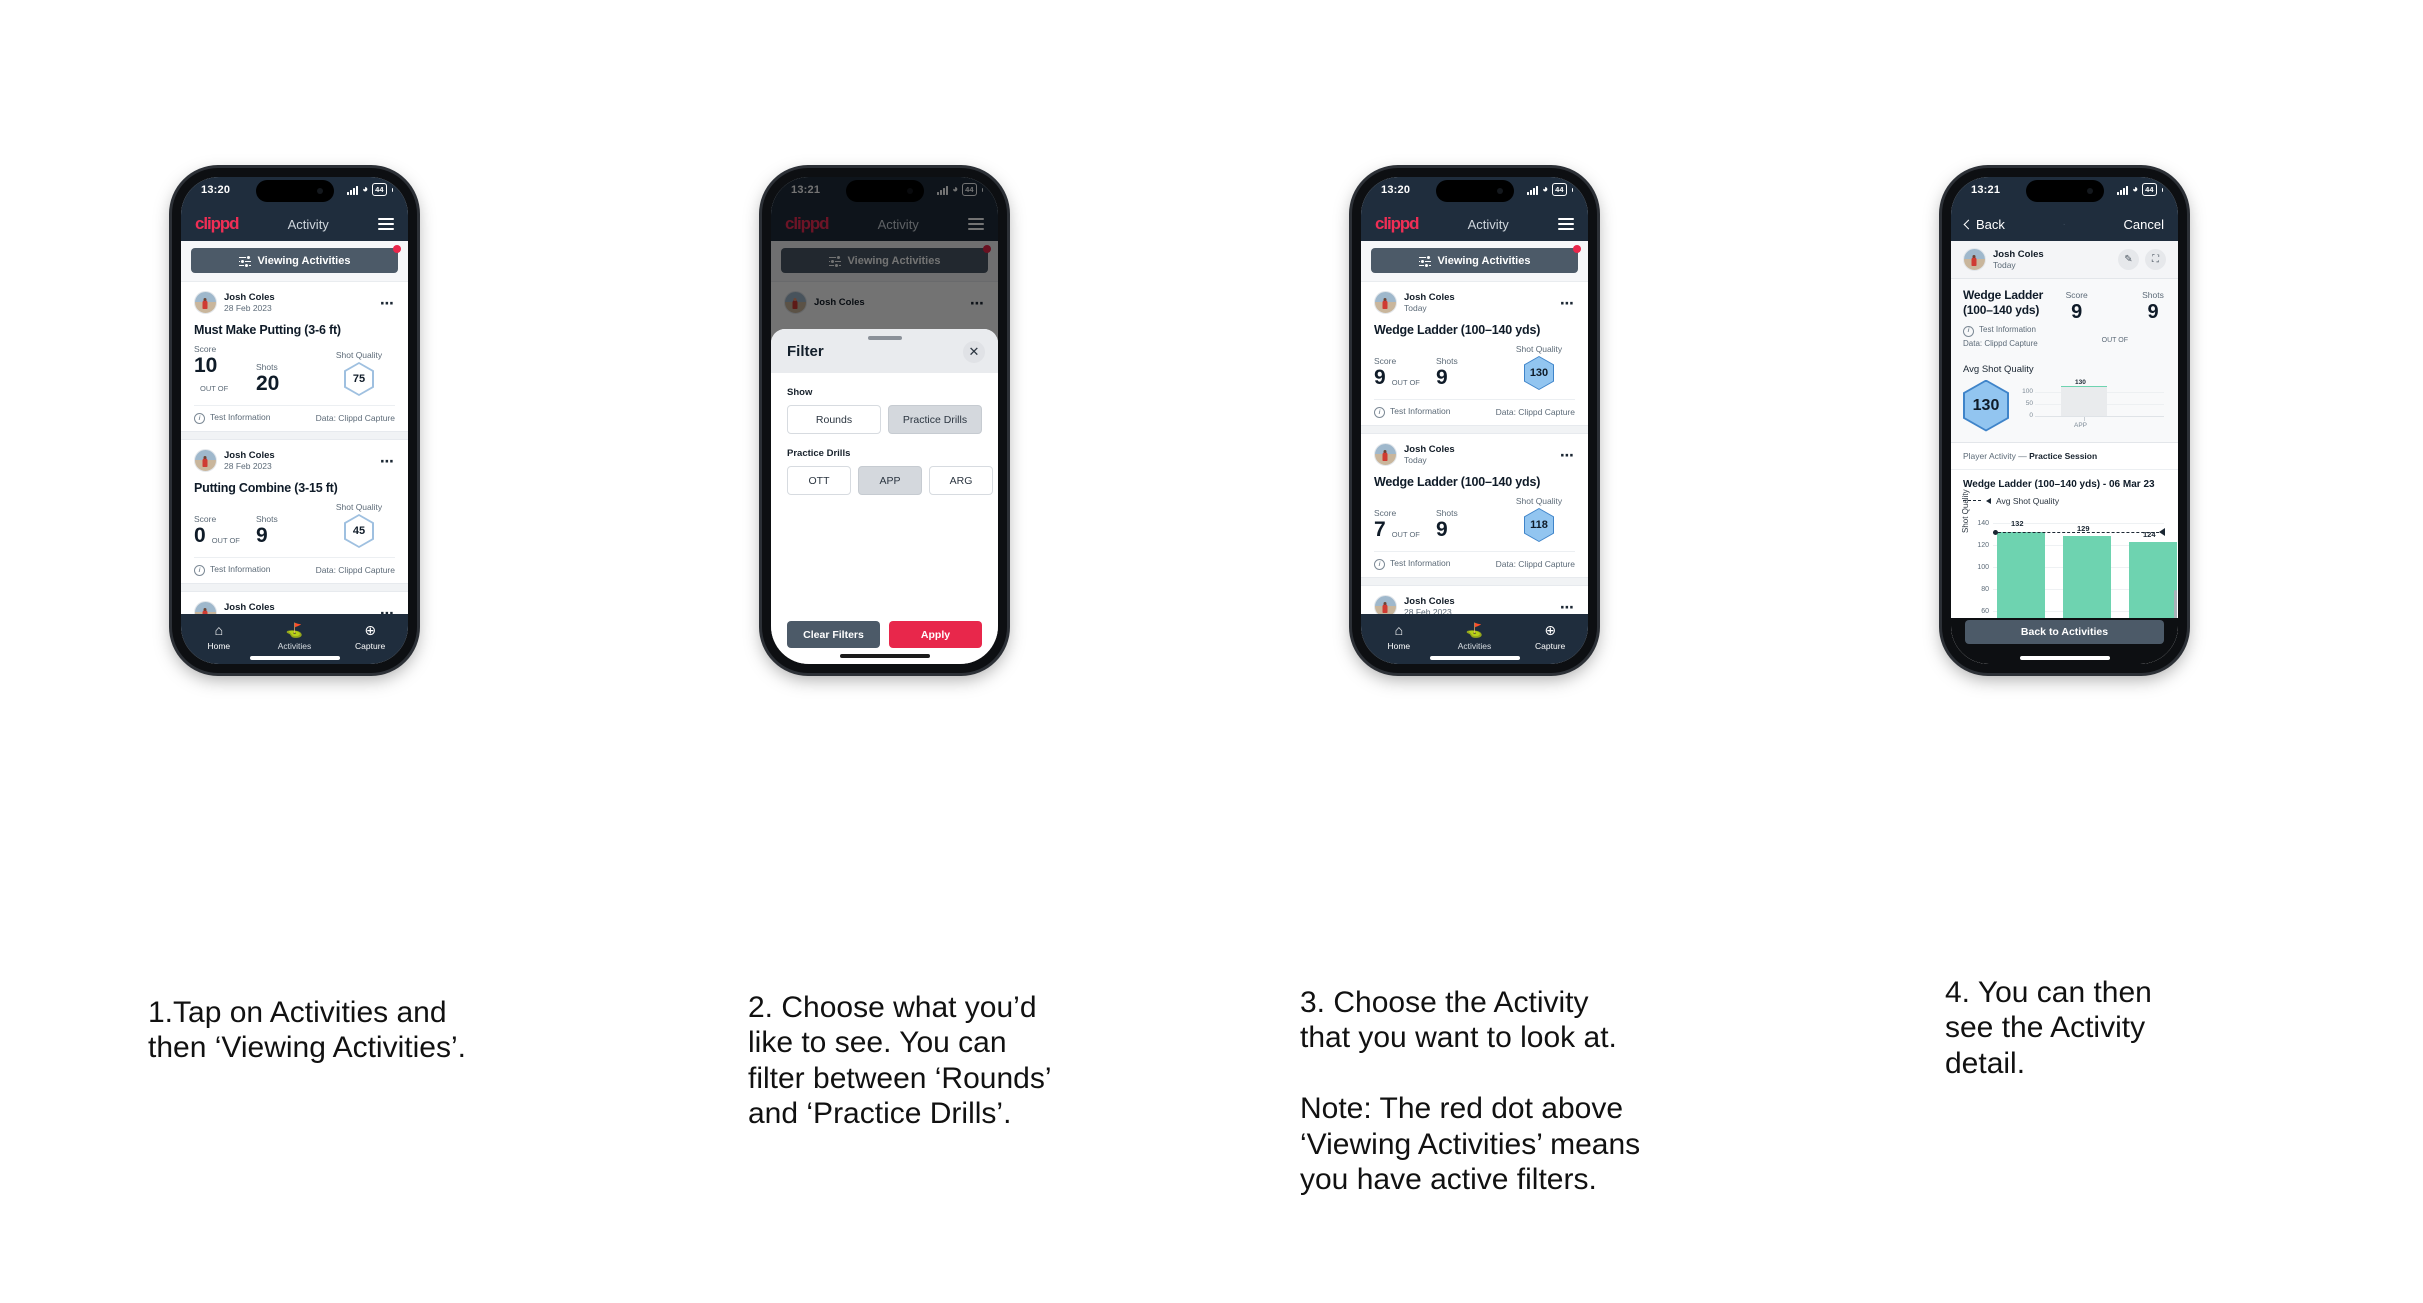  What do you see at coordinates (2149, 189) in the screenshot?
I see `battery-icon: 44` at bounding box center [2149, 189].